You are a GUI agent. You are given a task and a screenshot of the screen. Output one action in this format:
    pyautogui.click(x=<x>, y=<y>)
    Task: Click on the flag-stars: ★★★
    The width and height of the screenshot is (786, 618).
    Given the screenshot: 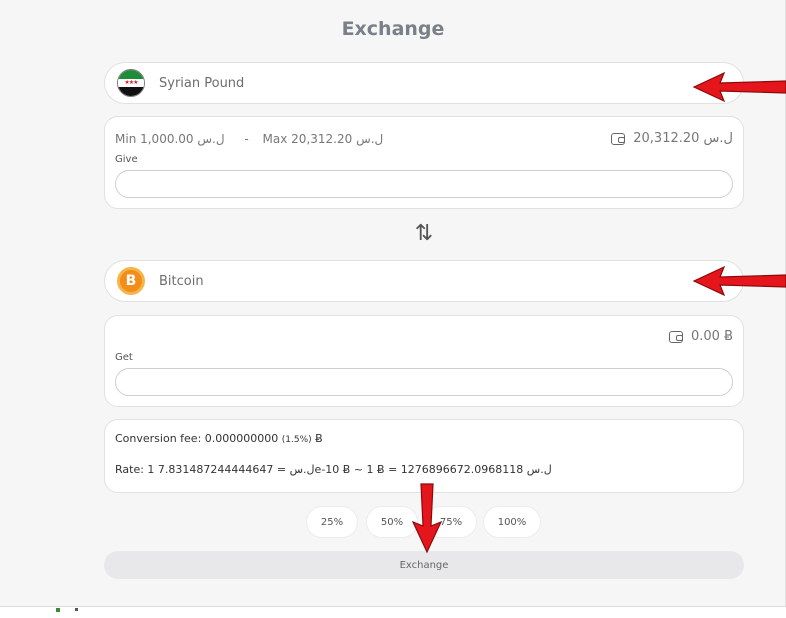 What is the action you would take?
    pyautogui.click(x=131, y=83)
    